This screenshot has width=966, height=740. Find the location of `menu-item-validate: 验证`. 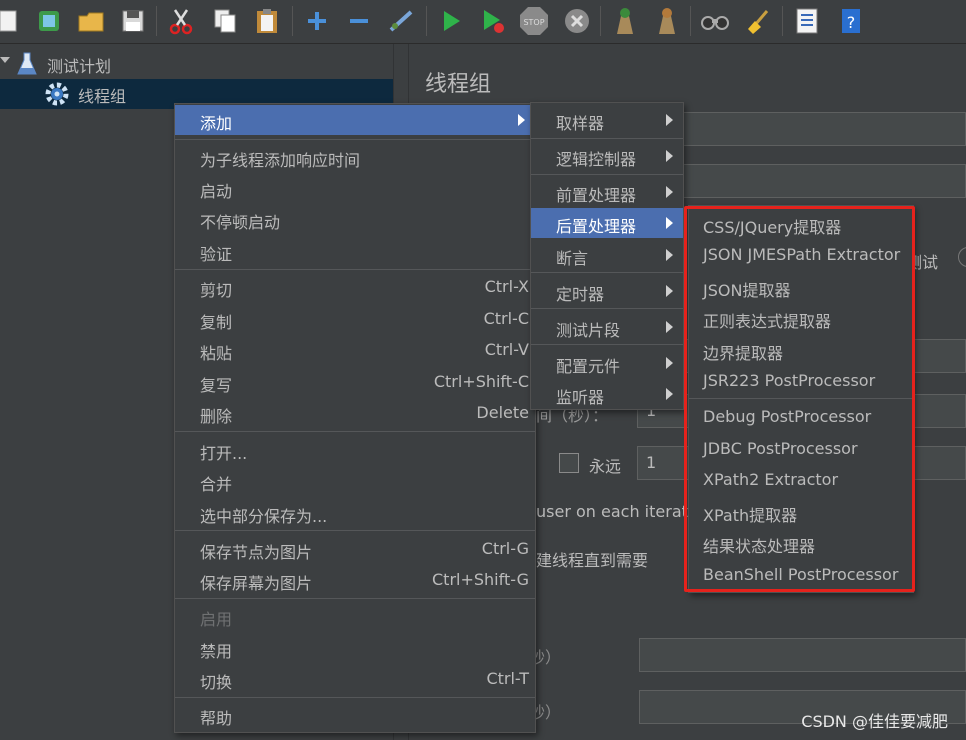

menu-item-validate: 验证 is located at coordinates (355, 251).